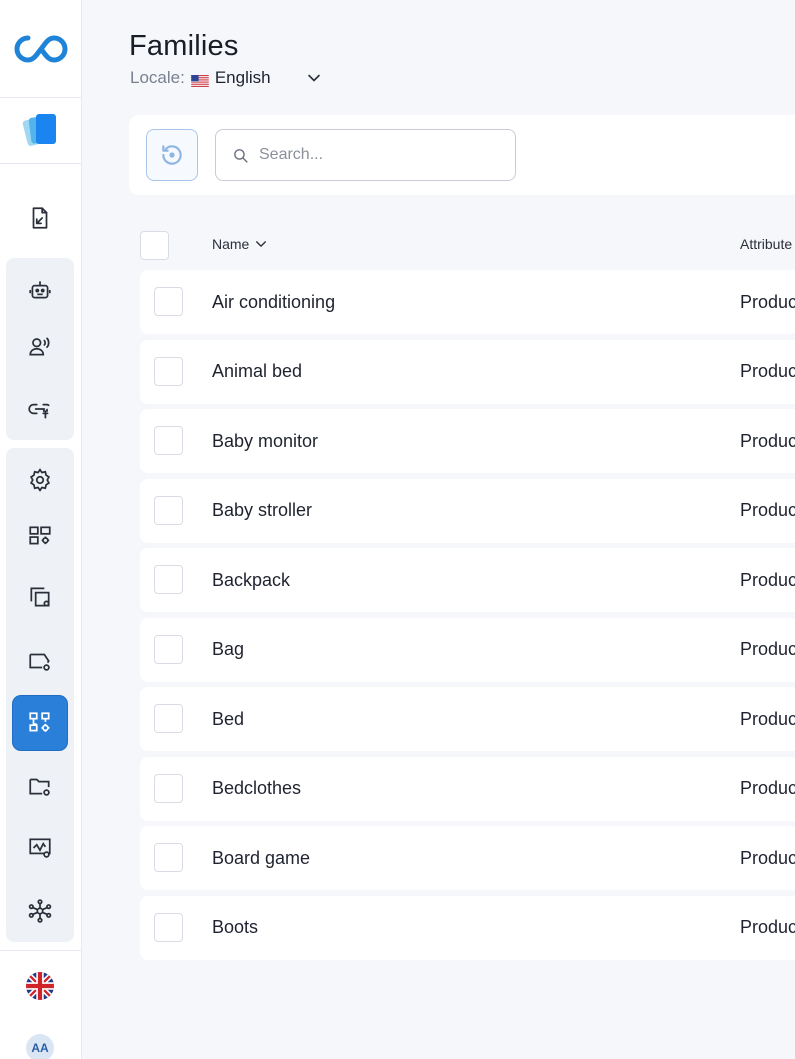 Image resolution: width=795 pixels, height=1059 pixels. I want to click on reset-filters-button, so click(172, 155).